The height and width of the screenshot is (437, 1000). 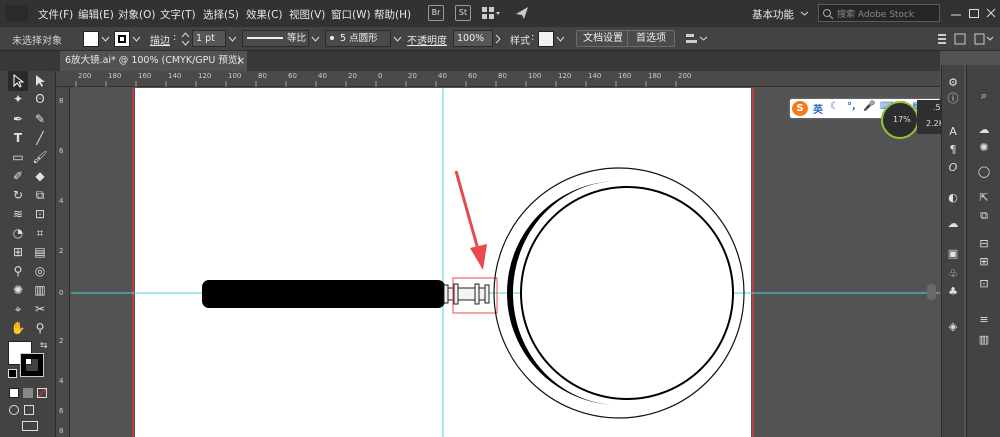 What do you see at coordinates (14, 410) in the screenshot?
I see `draw-normal-icon` at bounding box center [14, 410].